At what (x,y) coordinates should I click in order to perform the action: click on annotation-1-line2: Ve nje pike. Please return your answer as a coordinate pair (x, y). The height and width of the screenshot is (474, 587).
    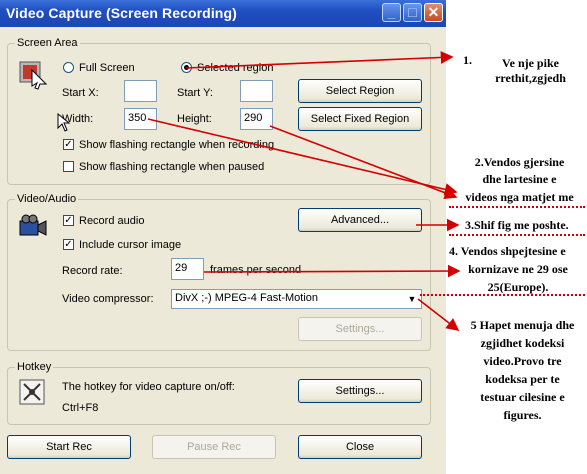
    Looking at the image, I should click on (530, 63).